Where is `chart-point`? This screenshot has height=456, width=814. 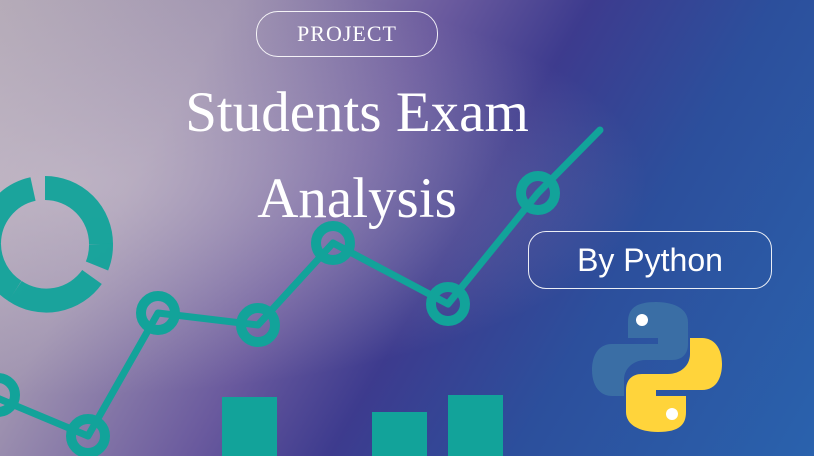
chart-point is located at coordinates (10, 395).